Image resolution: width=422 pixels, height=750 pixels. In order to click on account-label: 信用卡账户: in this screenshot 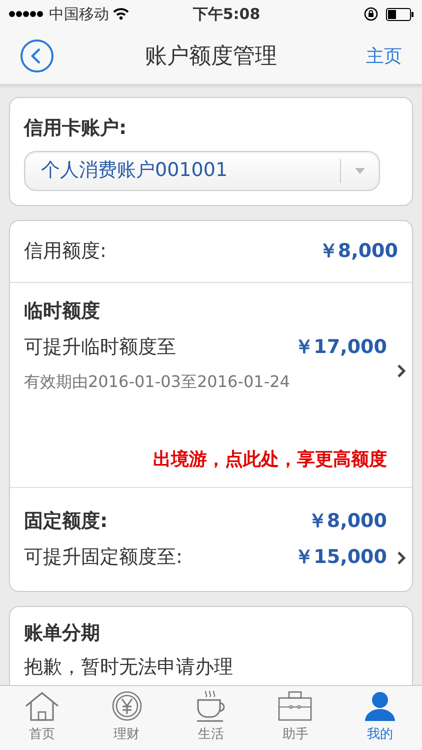, I will do `click(76, 128)`.